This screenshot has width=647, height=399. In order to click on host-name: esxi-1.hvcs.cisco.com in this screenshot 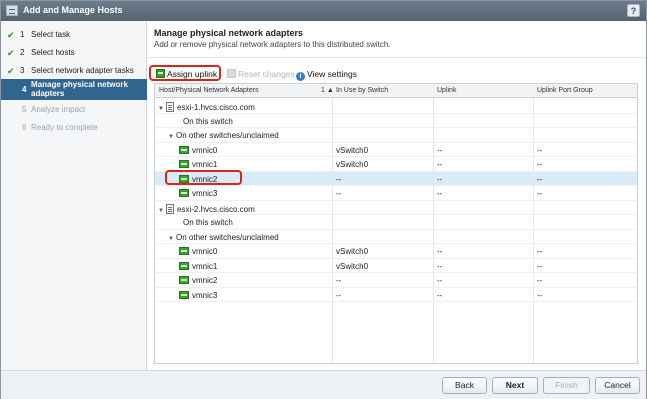, I will do `click(216, 107)`.